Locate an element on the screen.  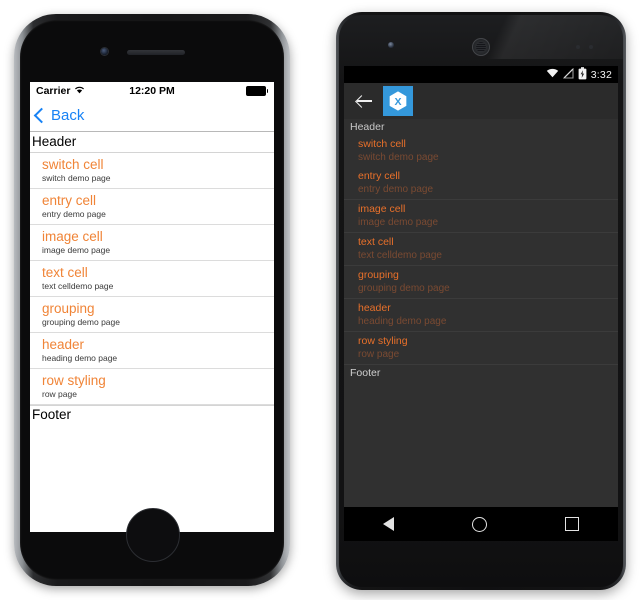
android-navigation-bar is located at coordinates (481, 524).